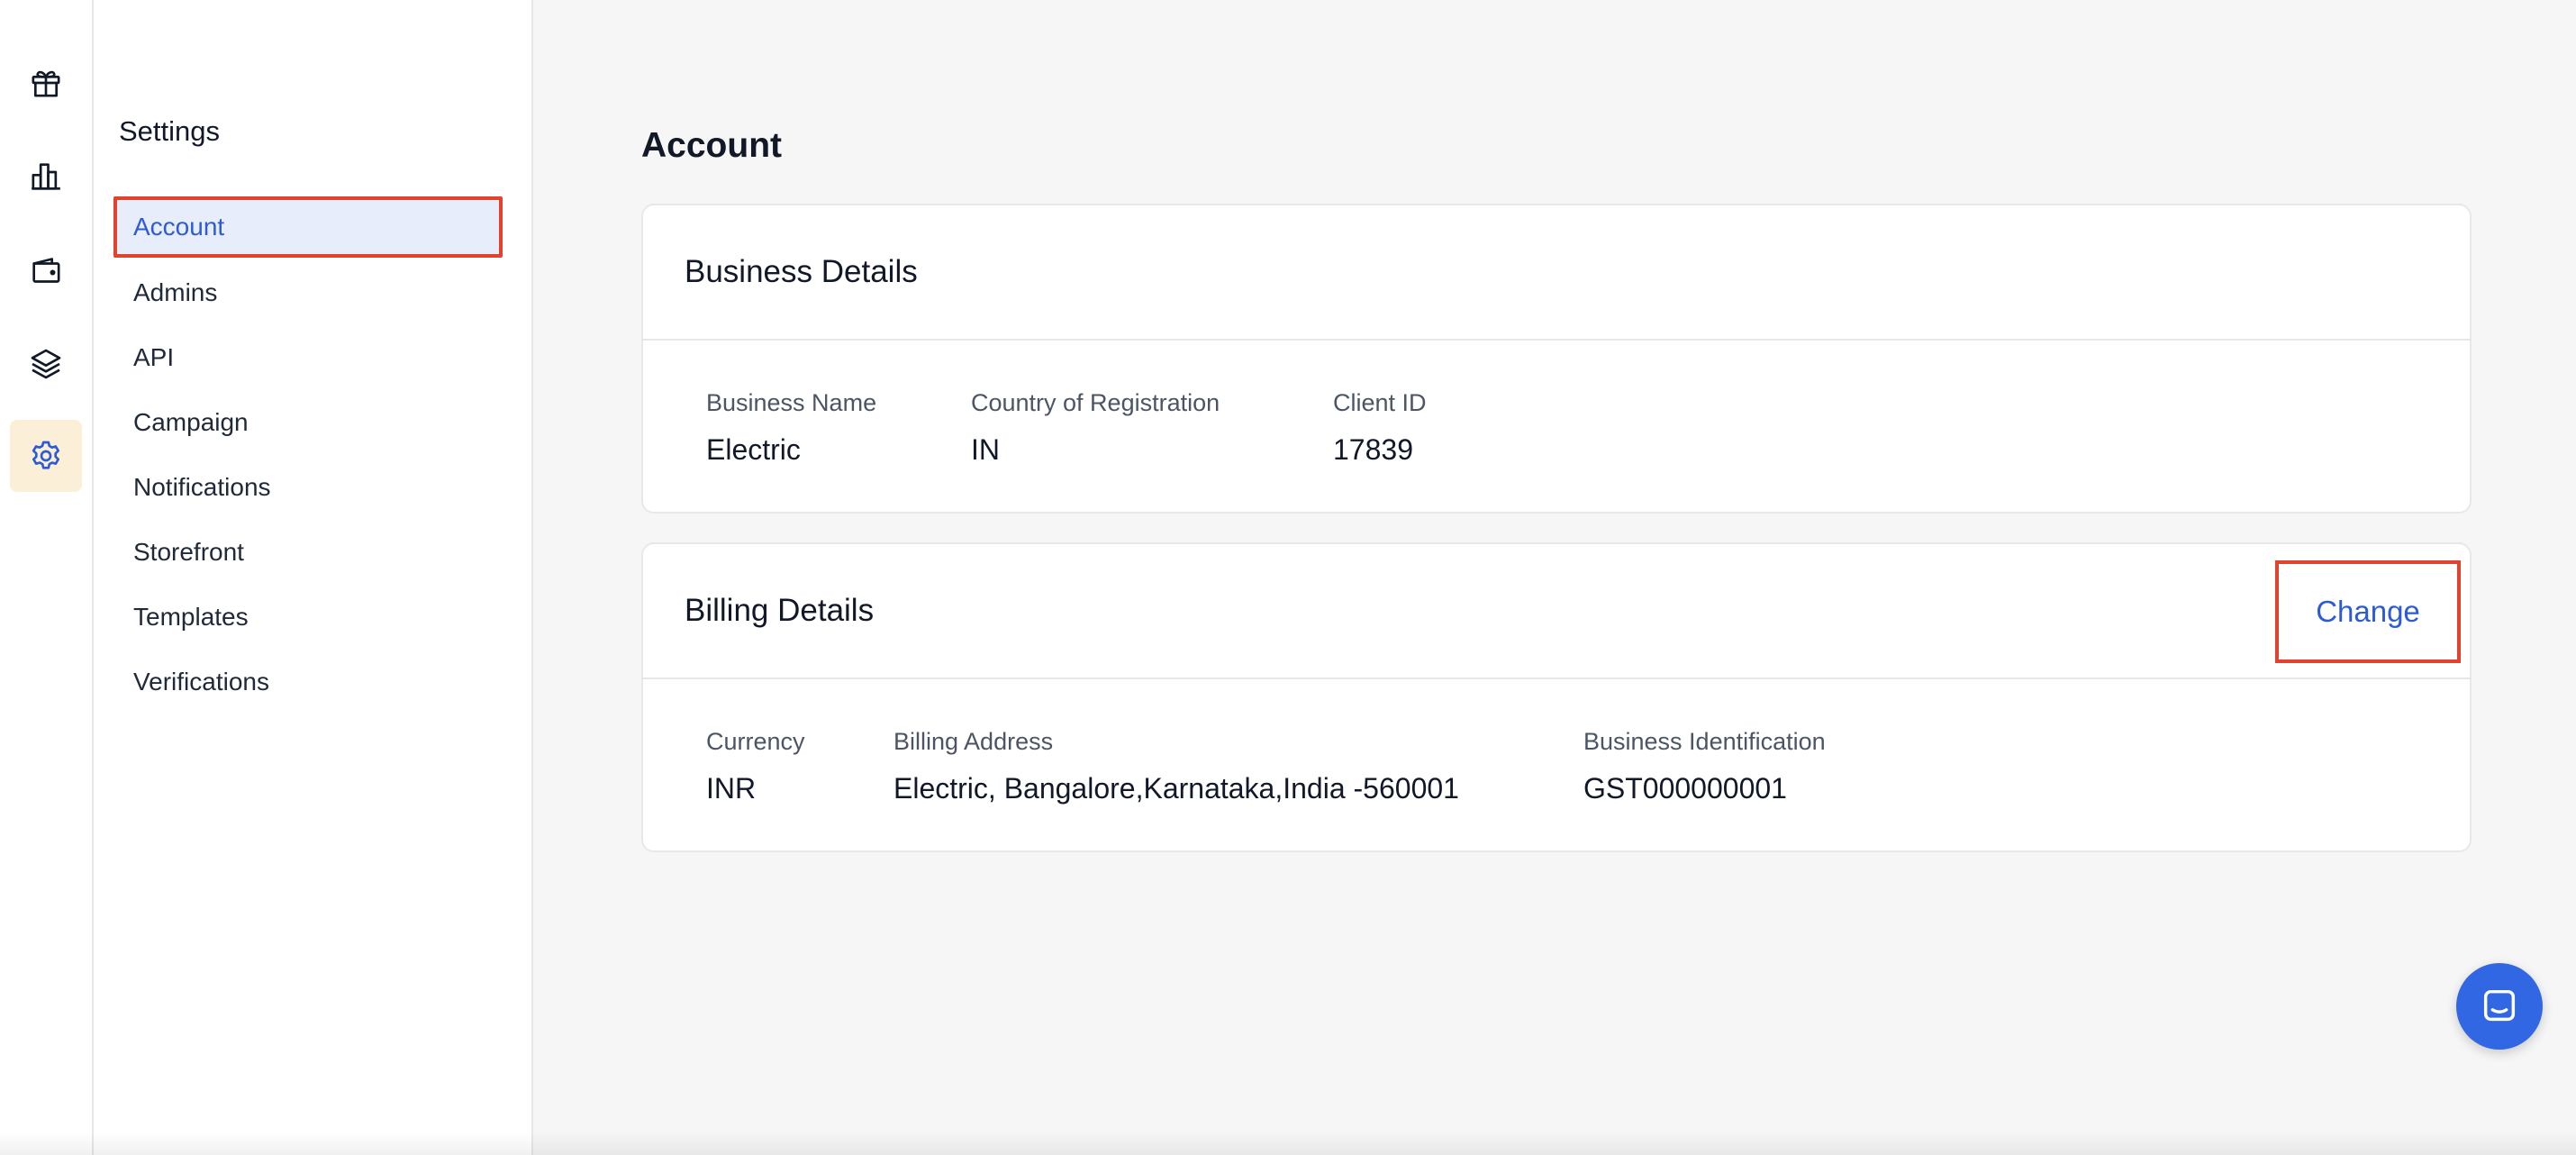  Describe the element at coordinates (308, 682) in the screenshot. I see `sidebar-item-verifications: Verifications` at that location.